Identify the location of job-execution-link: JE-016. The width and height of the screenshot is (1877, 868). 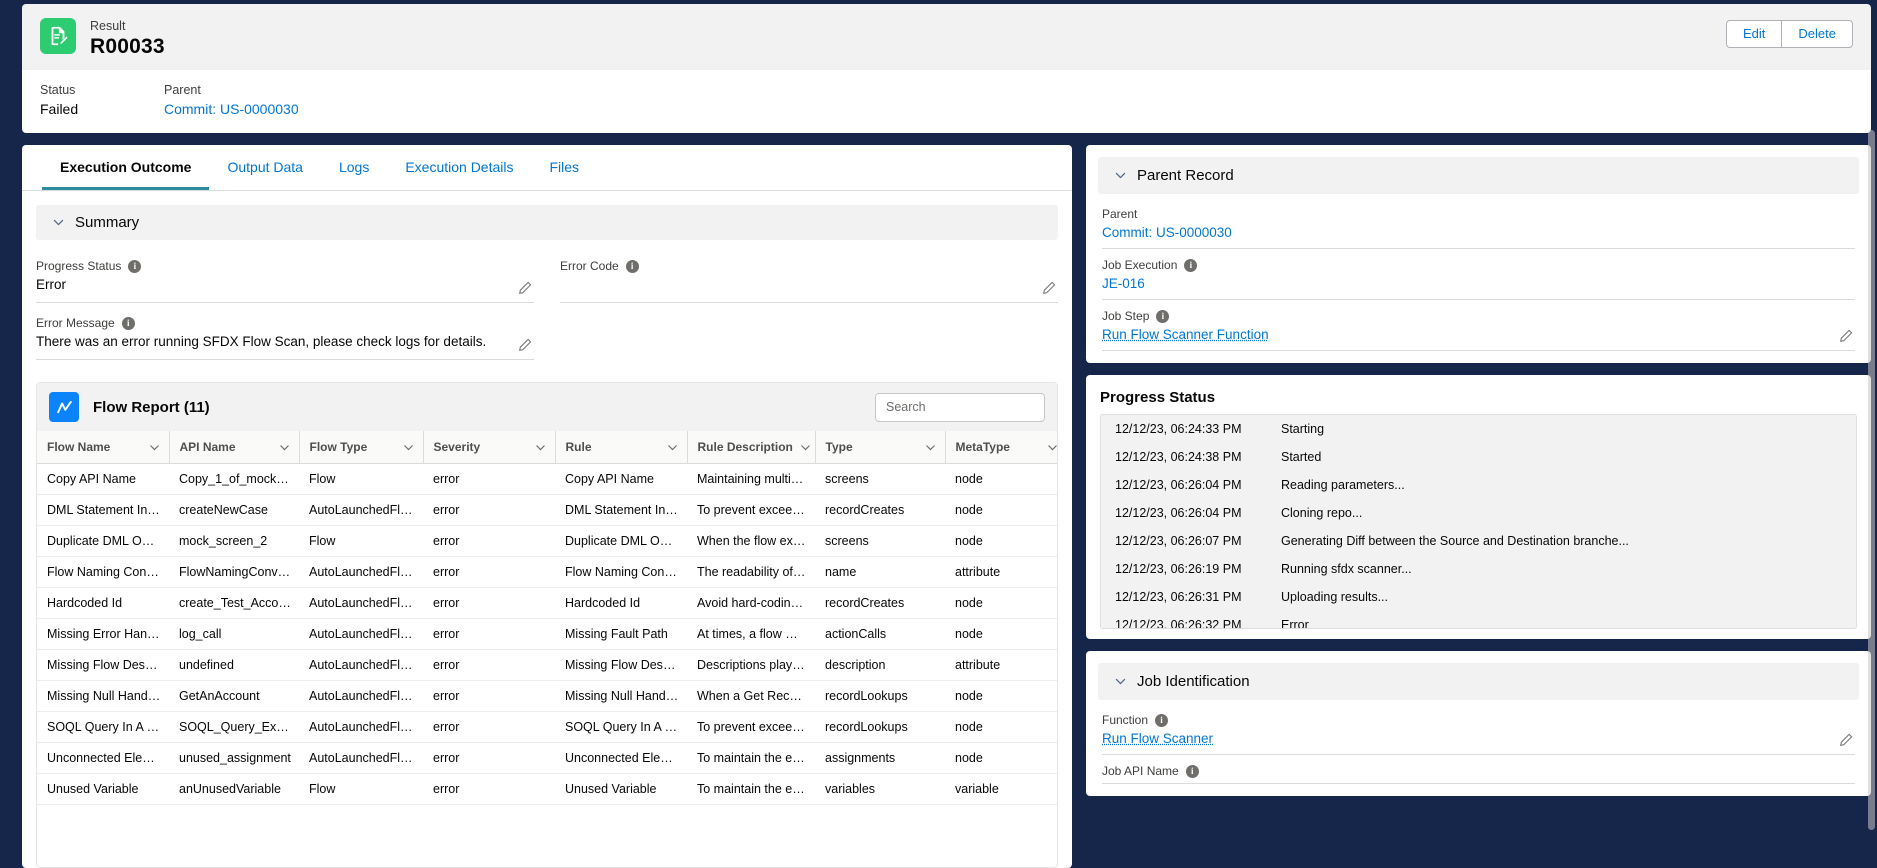
(1123, 283).